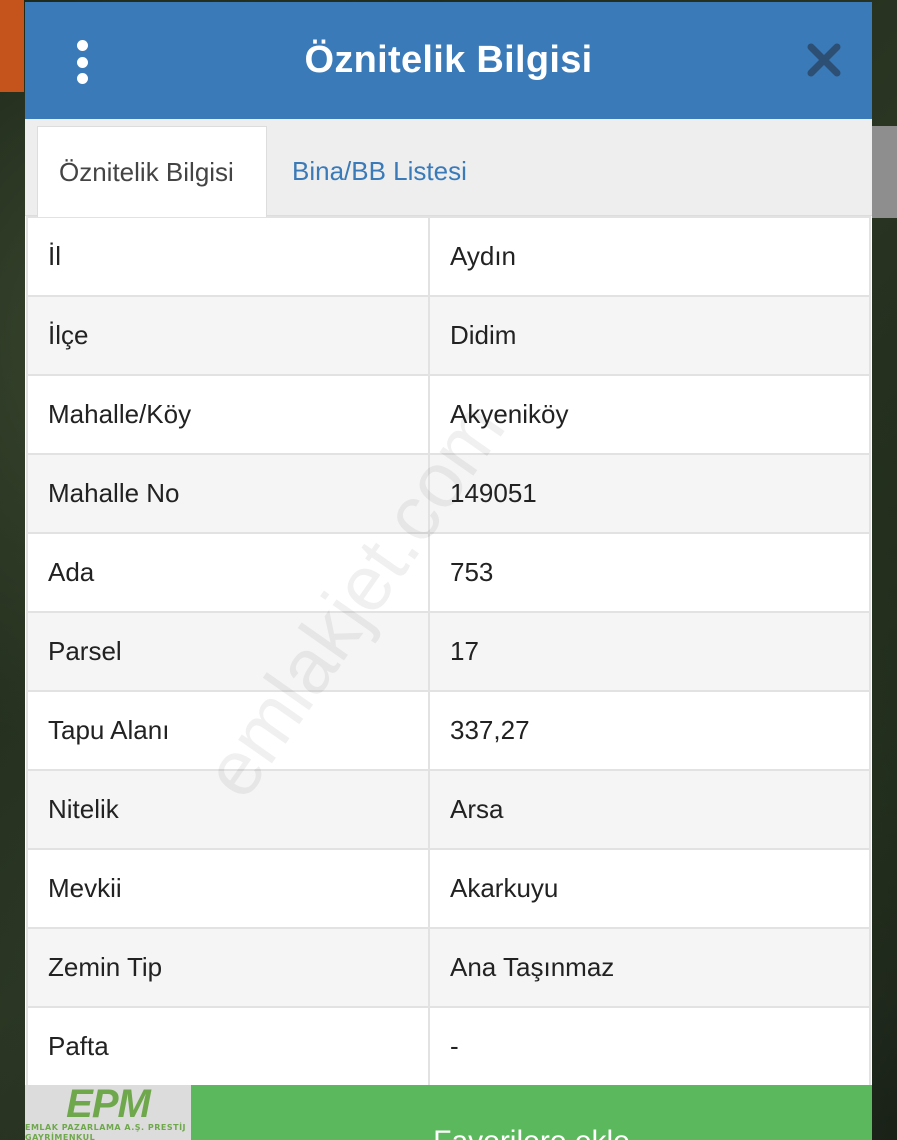  What do you see at coordinates (884, 172) in the screenshot?
I see `background-scrollbar` at bounding box center [884, 172].